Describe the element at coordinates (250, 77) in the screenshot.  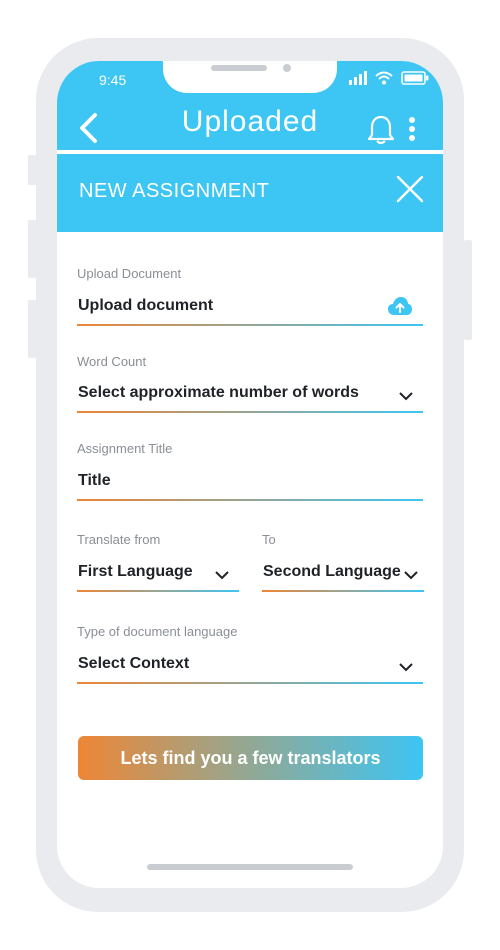
I see `phone-notch` at that location.